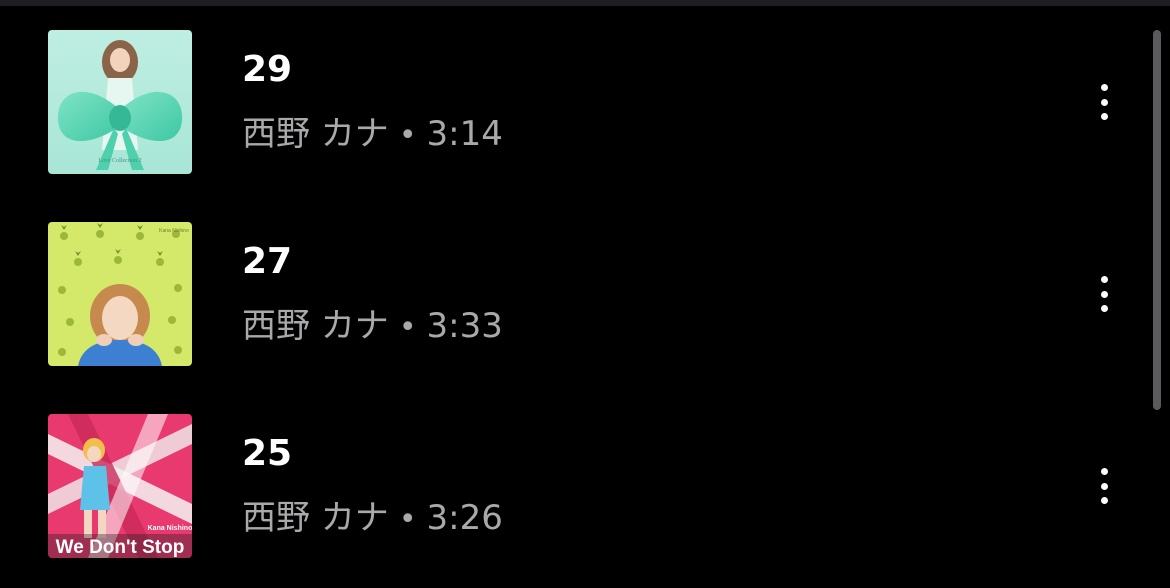 The image size is (1170, 588). Describe the element at coordinates (464, 326) in the screenshot. I see `track-duration: 3:33` at that location.